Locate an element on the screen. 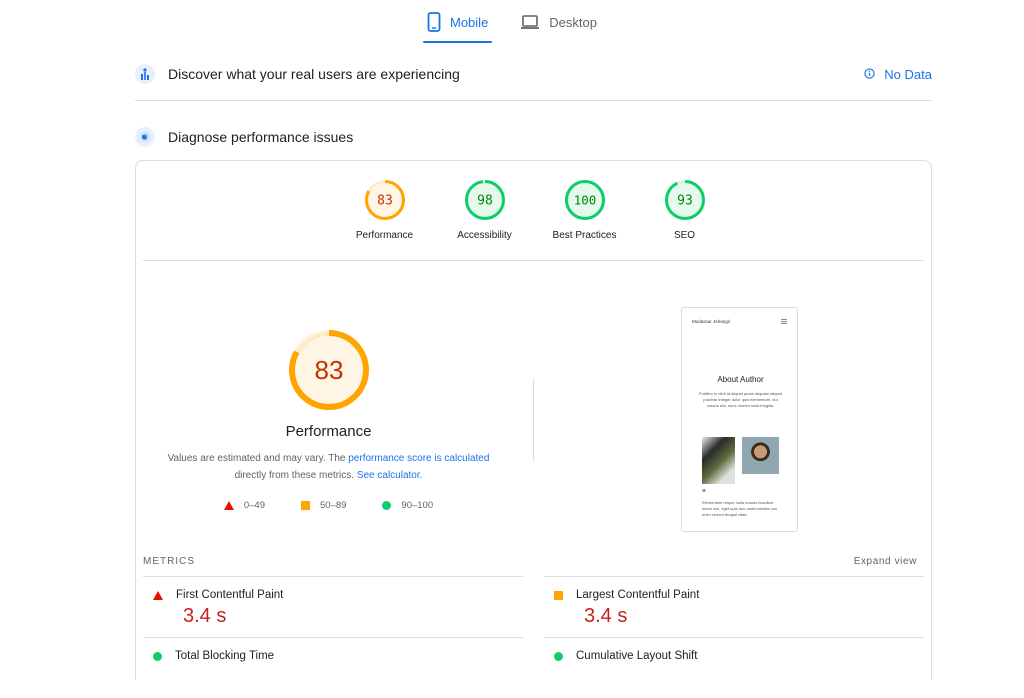 The image size is (1024, 698). metric-fcp: First Contentful Paint 3.4 s is located at coordinates (333, 606).